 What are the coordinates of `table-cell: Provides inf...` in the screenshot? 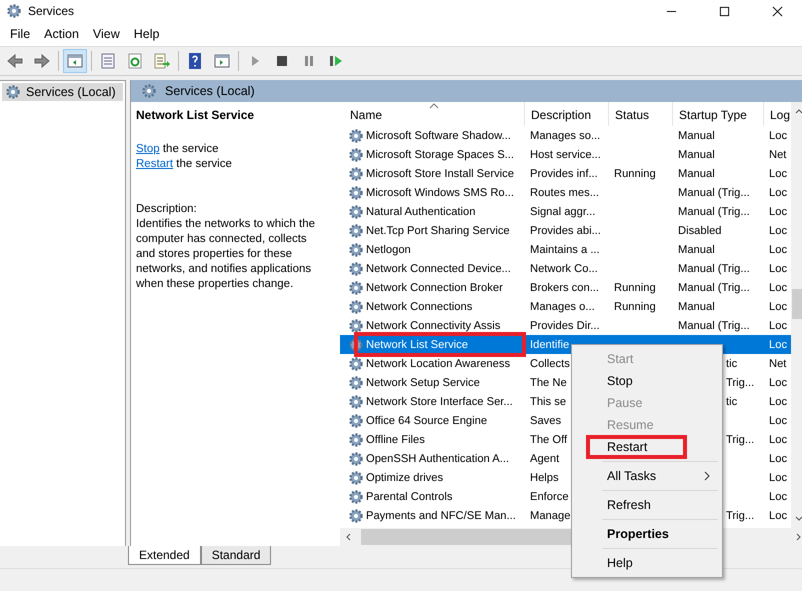 It's located at (564, 174).